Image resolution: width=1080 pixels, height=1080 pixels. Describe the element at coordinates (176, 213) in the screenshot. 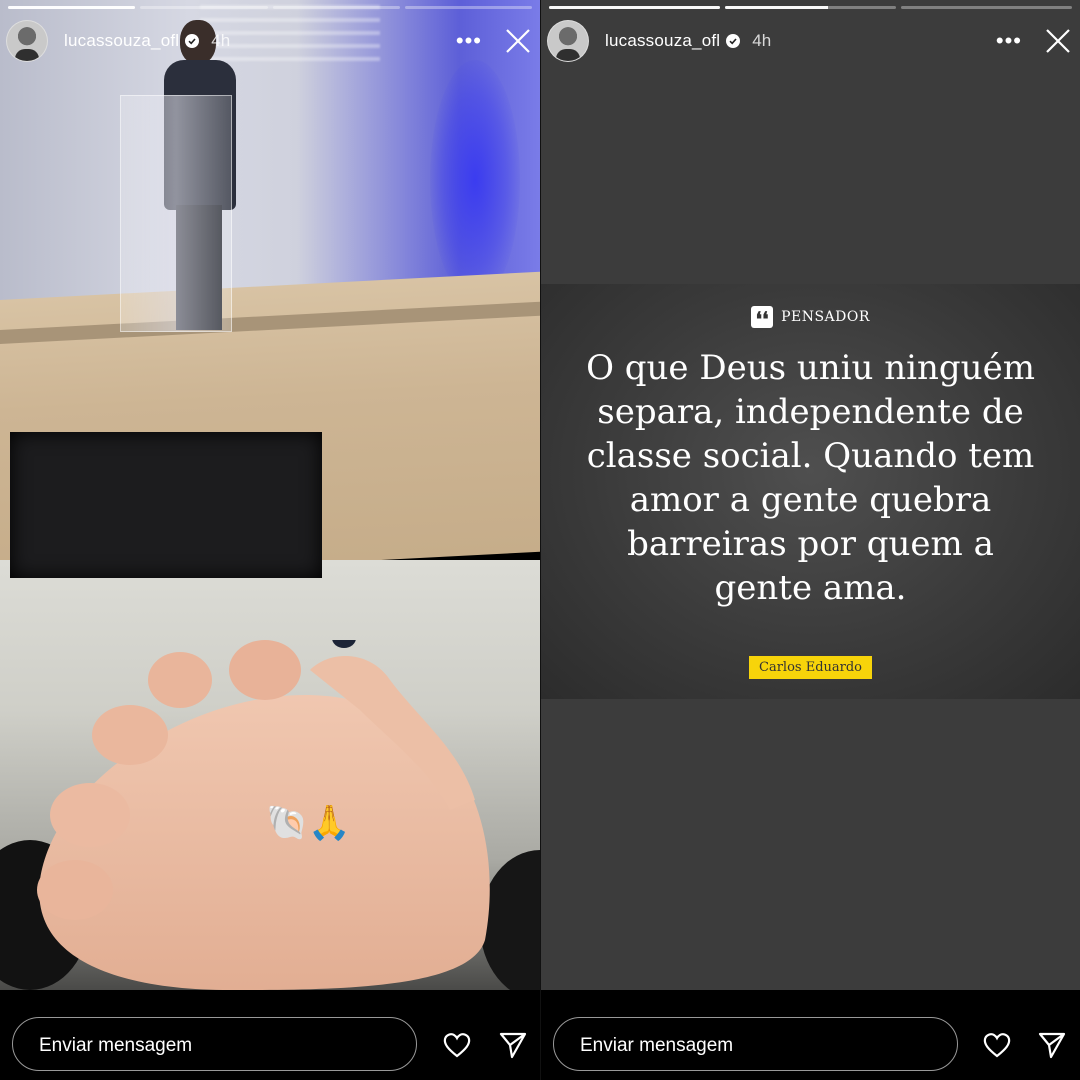

I see `pulpit` at that location.